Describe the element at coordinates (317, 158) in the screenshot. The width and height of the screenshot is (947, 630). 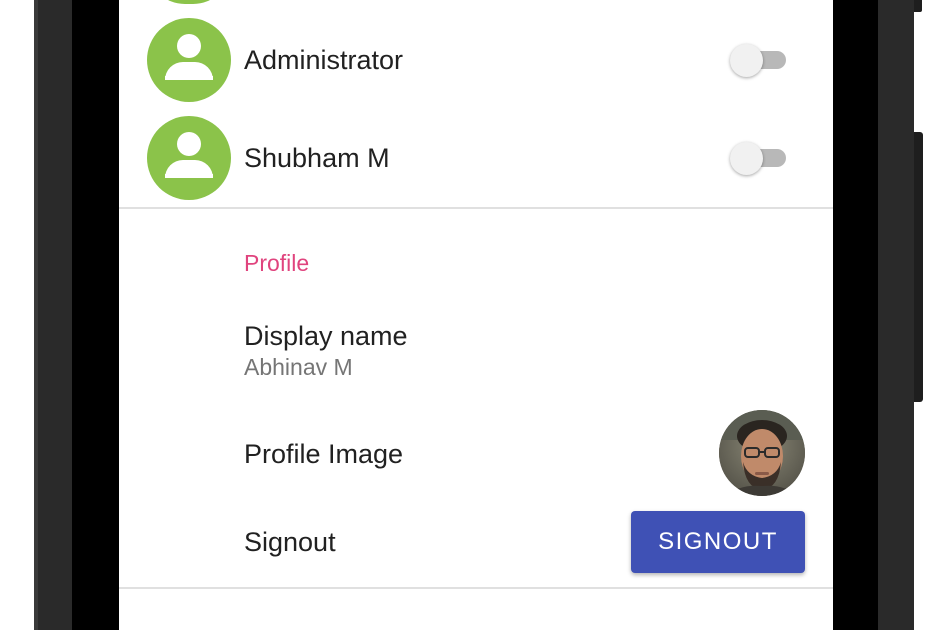
I see `user-name: Shubham M` at that location.